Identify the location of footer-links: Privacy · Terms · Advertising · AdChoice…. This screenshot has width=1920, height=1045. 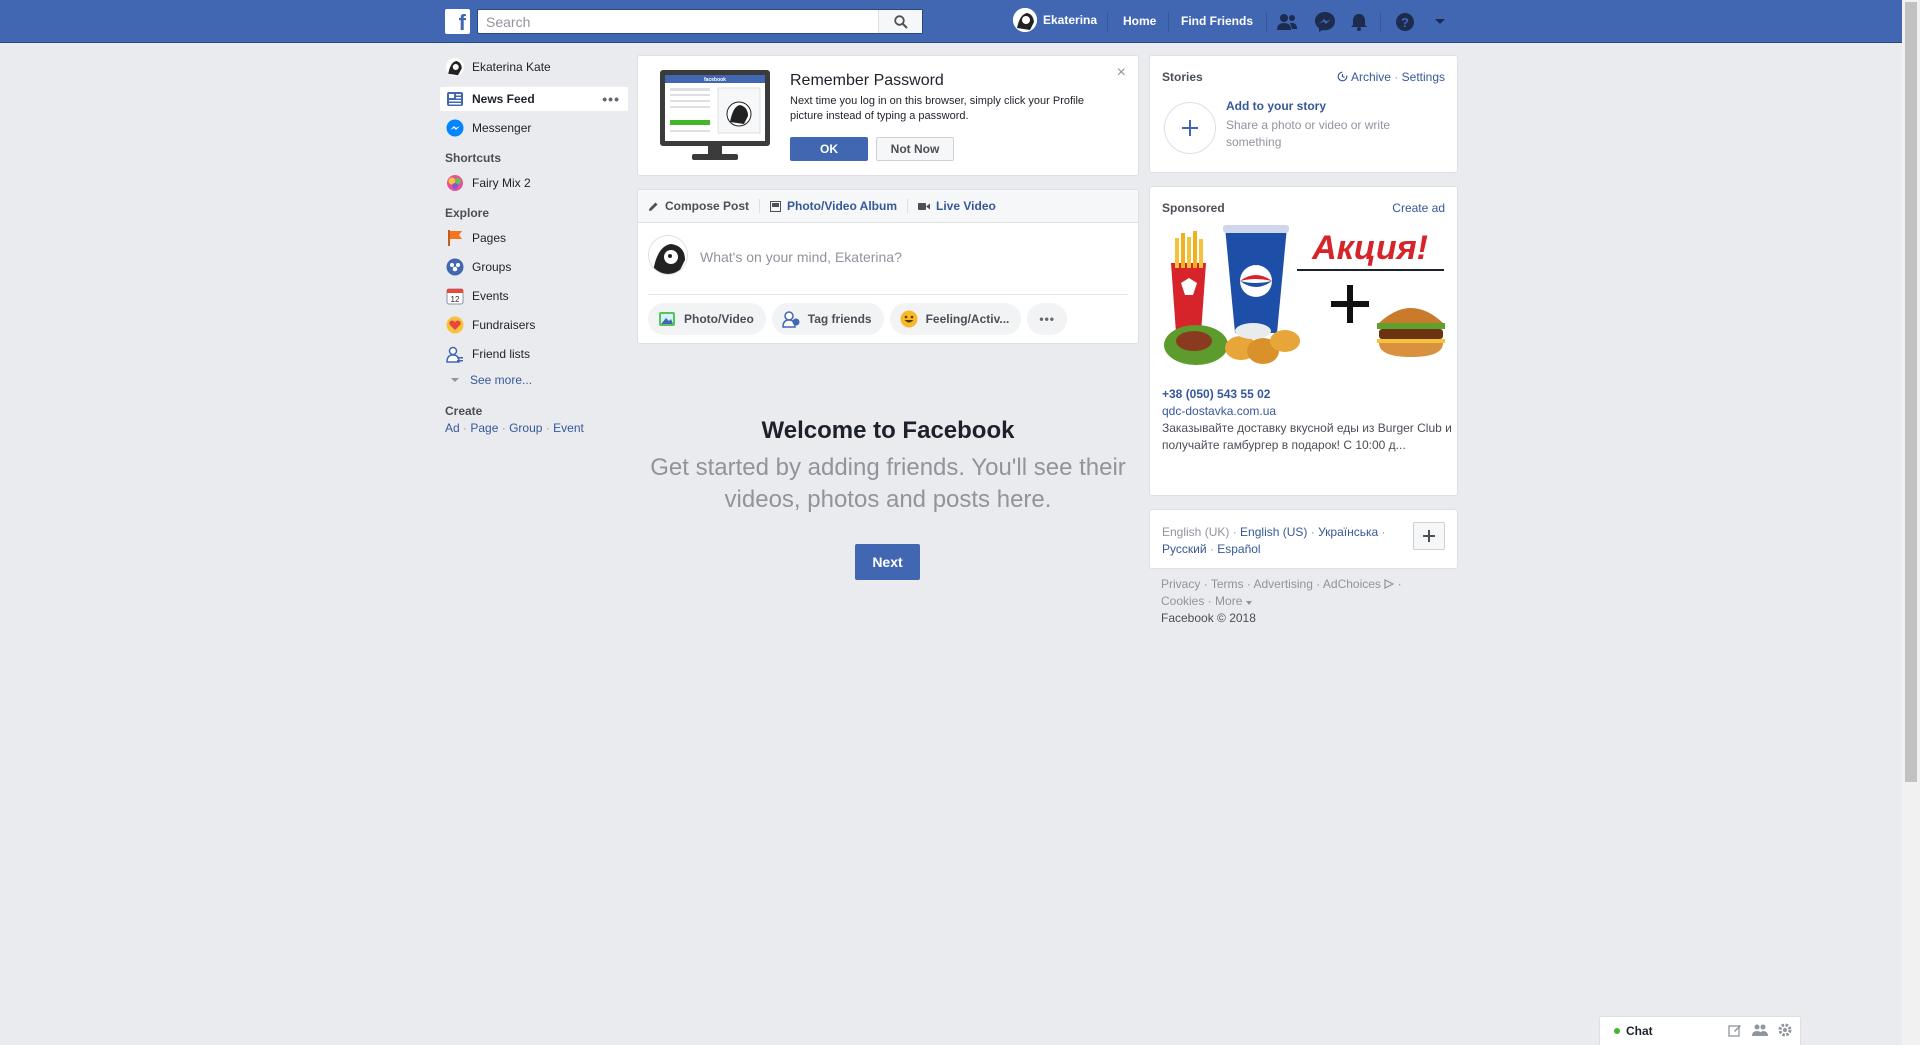
(1306, 601).